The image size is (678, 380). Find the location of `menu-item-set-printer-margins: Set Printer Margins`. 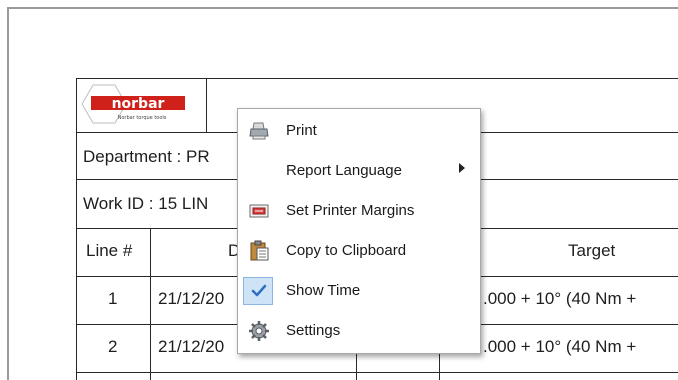

menu-item-set-printer-margins: Set Printer Margins is located at coordinates (359, 211).